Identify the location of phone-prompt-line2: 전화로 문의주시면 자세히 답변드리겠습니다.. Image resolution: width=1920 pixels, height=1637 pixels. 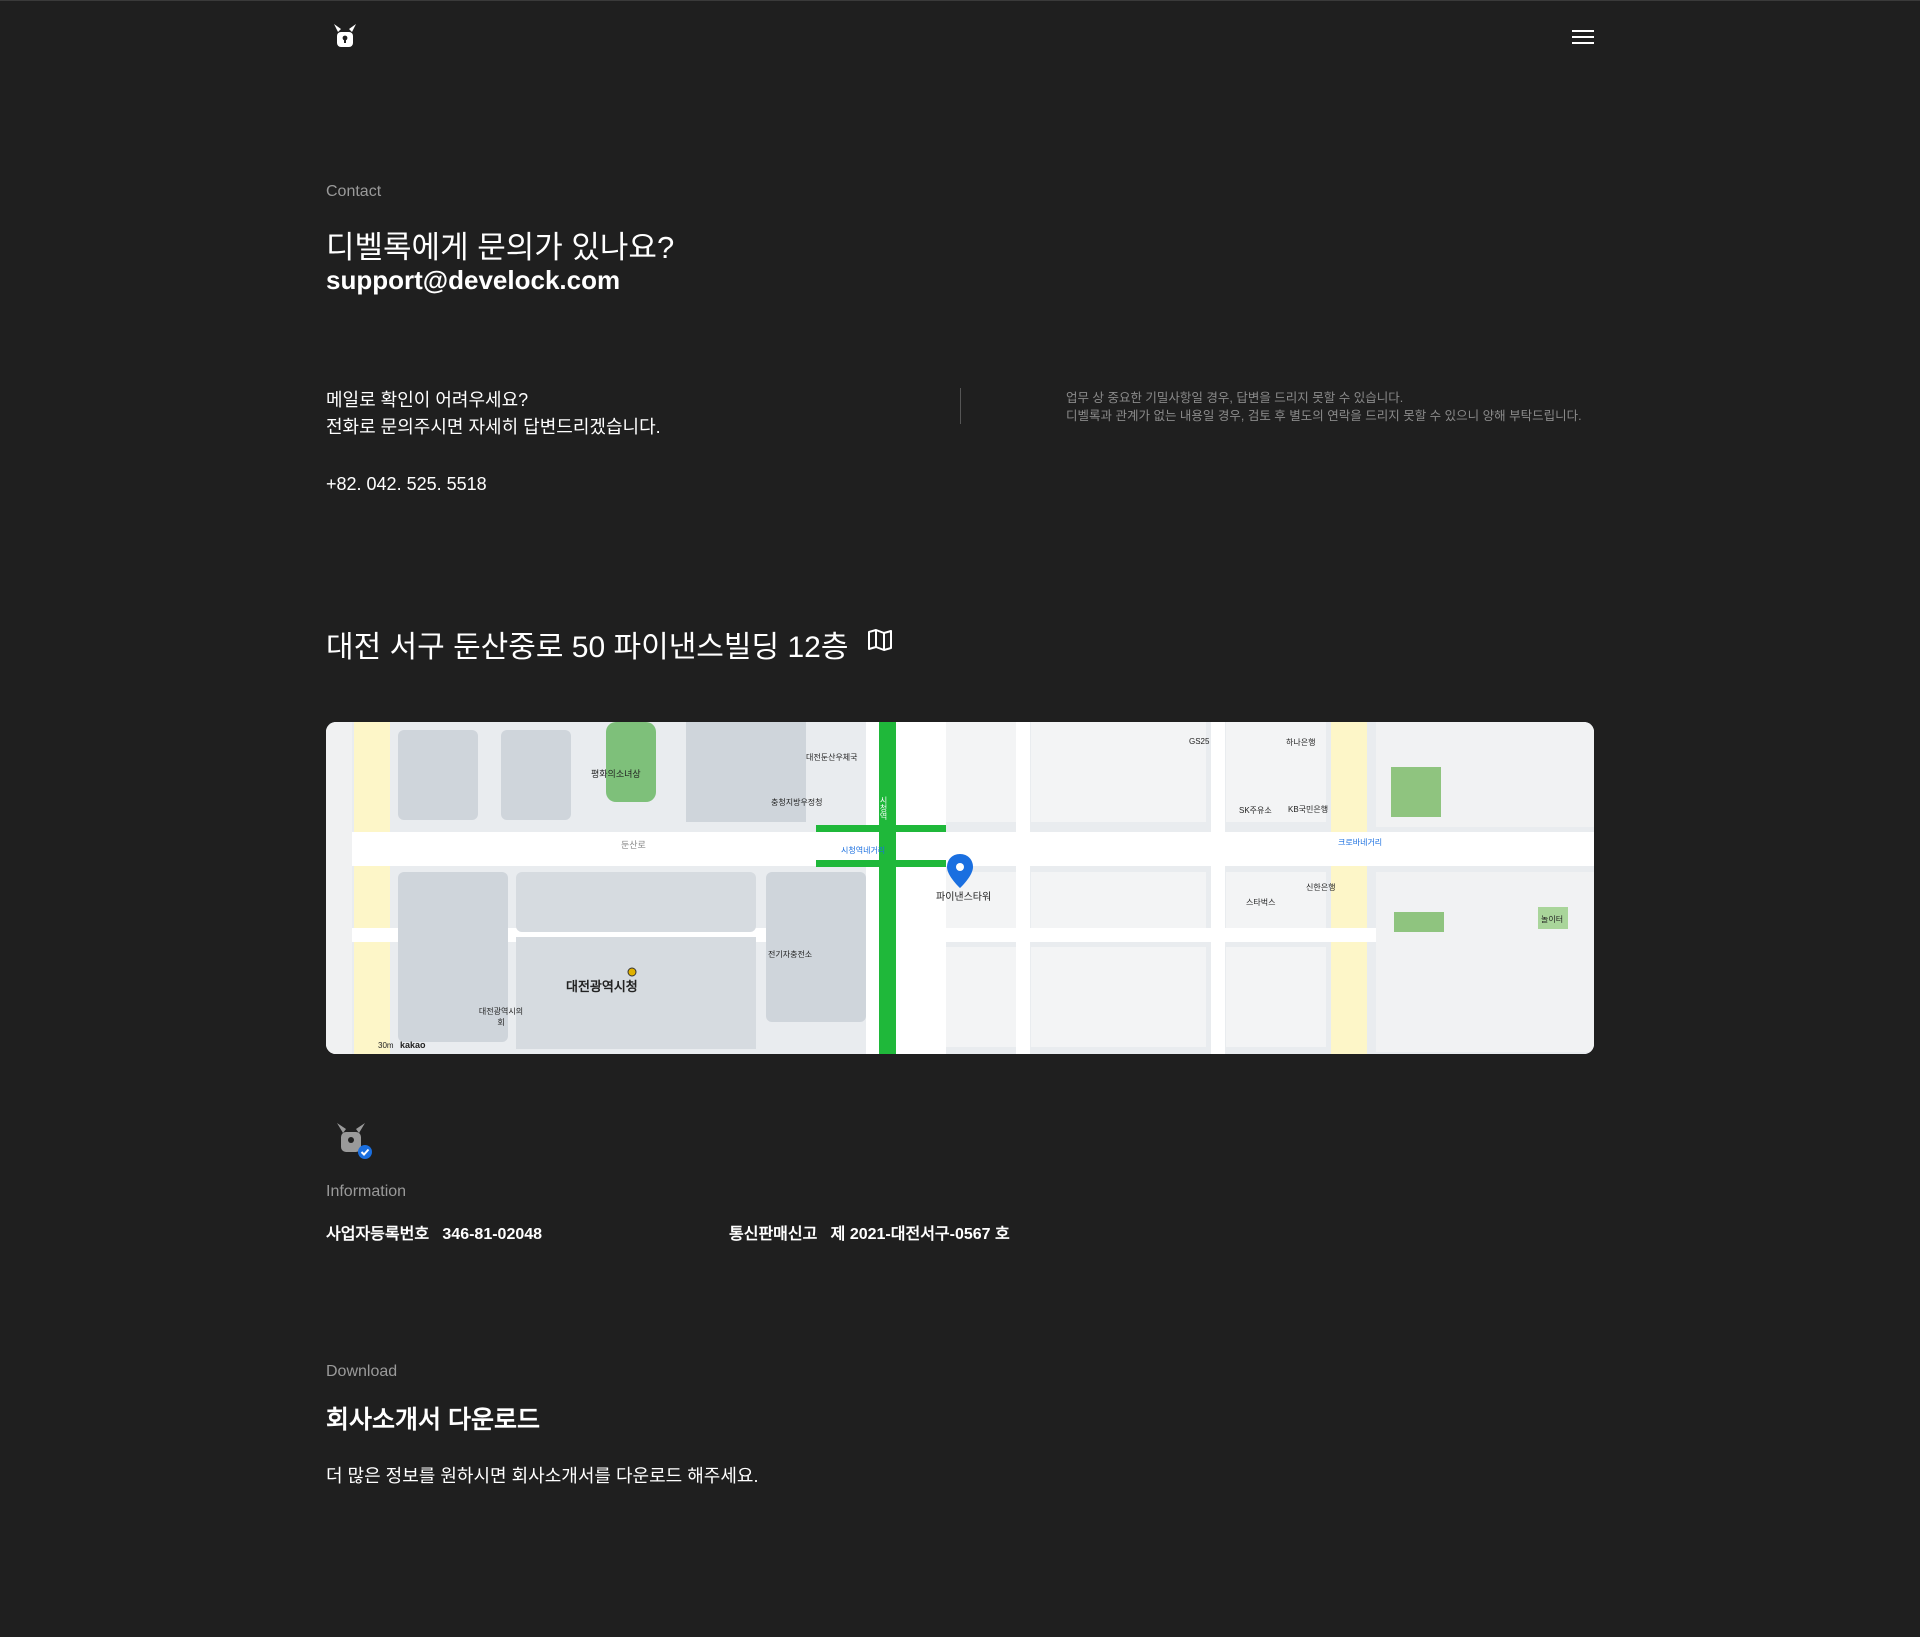
(493, 427).